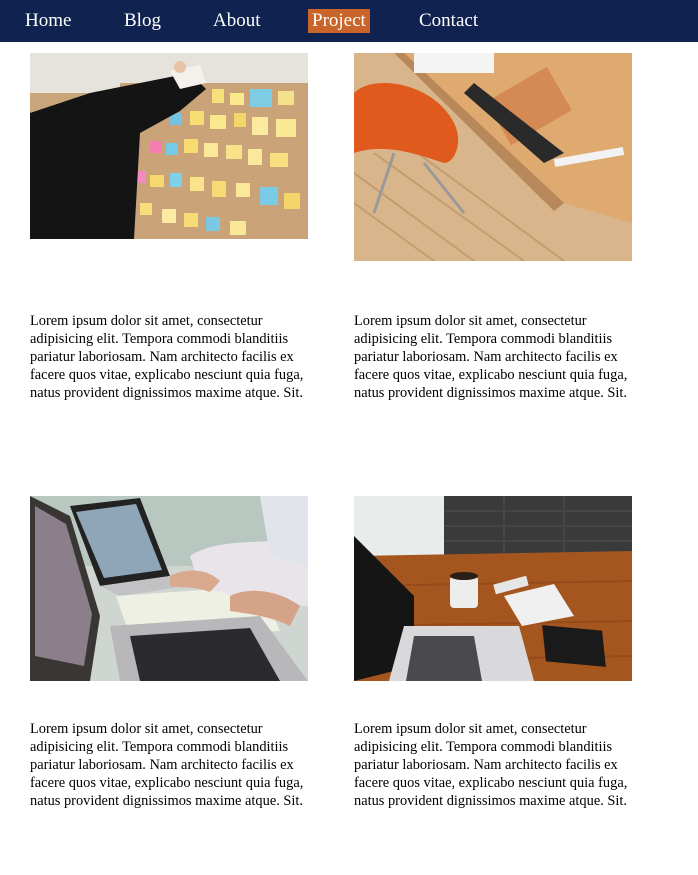 Image resolution: width=698 pixels, height=875 pixels. Describe the element at coordinates (48, 21) in the screenshot. I see `nav-home-link: Home` at that location.